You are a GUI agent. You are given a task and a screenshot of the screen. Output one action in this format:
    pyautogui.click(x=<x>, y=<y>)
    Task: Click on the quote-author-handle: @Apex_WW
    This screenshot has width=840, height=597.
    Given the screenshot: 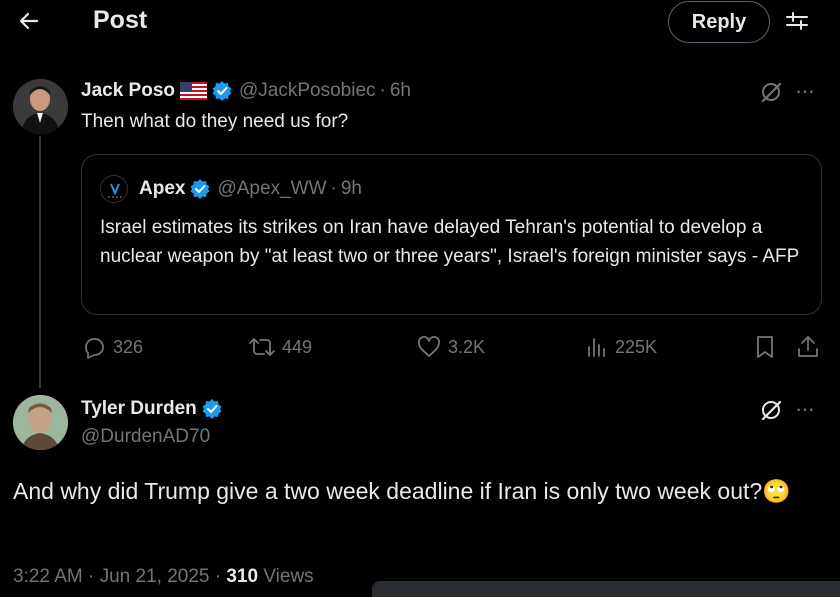 What is the action you would take?
    pyautogui.click(x=271, y=189)
    